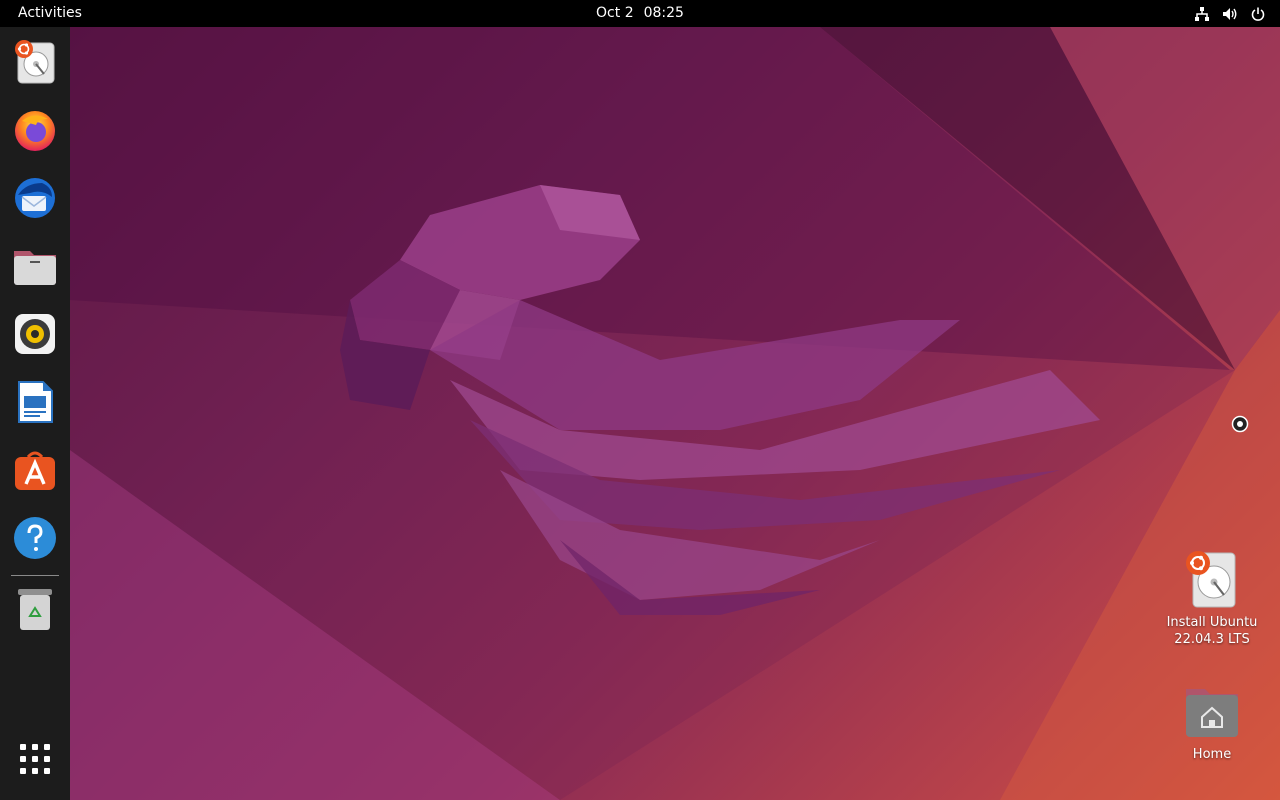 The width and height of the screenshot is (1280, 800). I want to click on rhythmbox-icon, so click(35, 336).